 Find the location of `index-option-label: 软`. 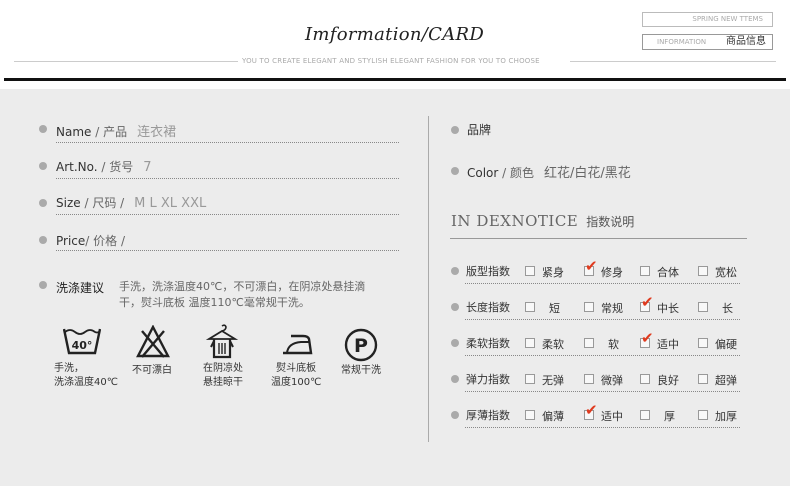

index-option-label: 软 is located at coordinates (613, 344).